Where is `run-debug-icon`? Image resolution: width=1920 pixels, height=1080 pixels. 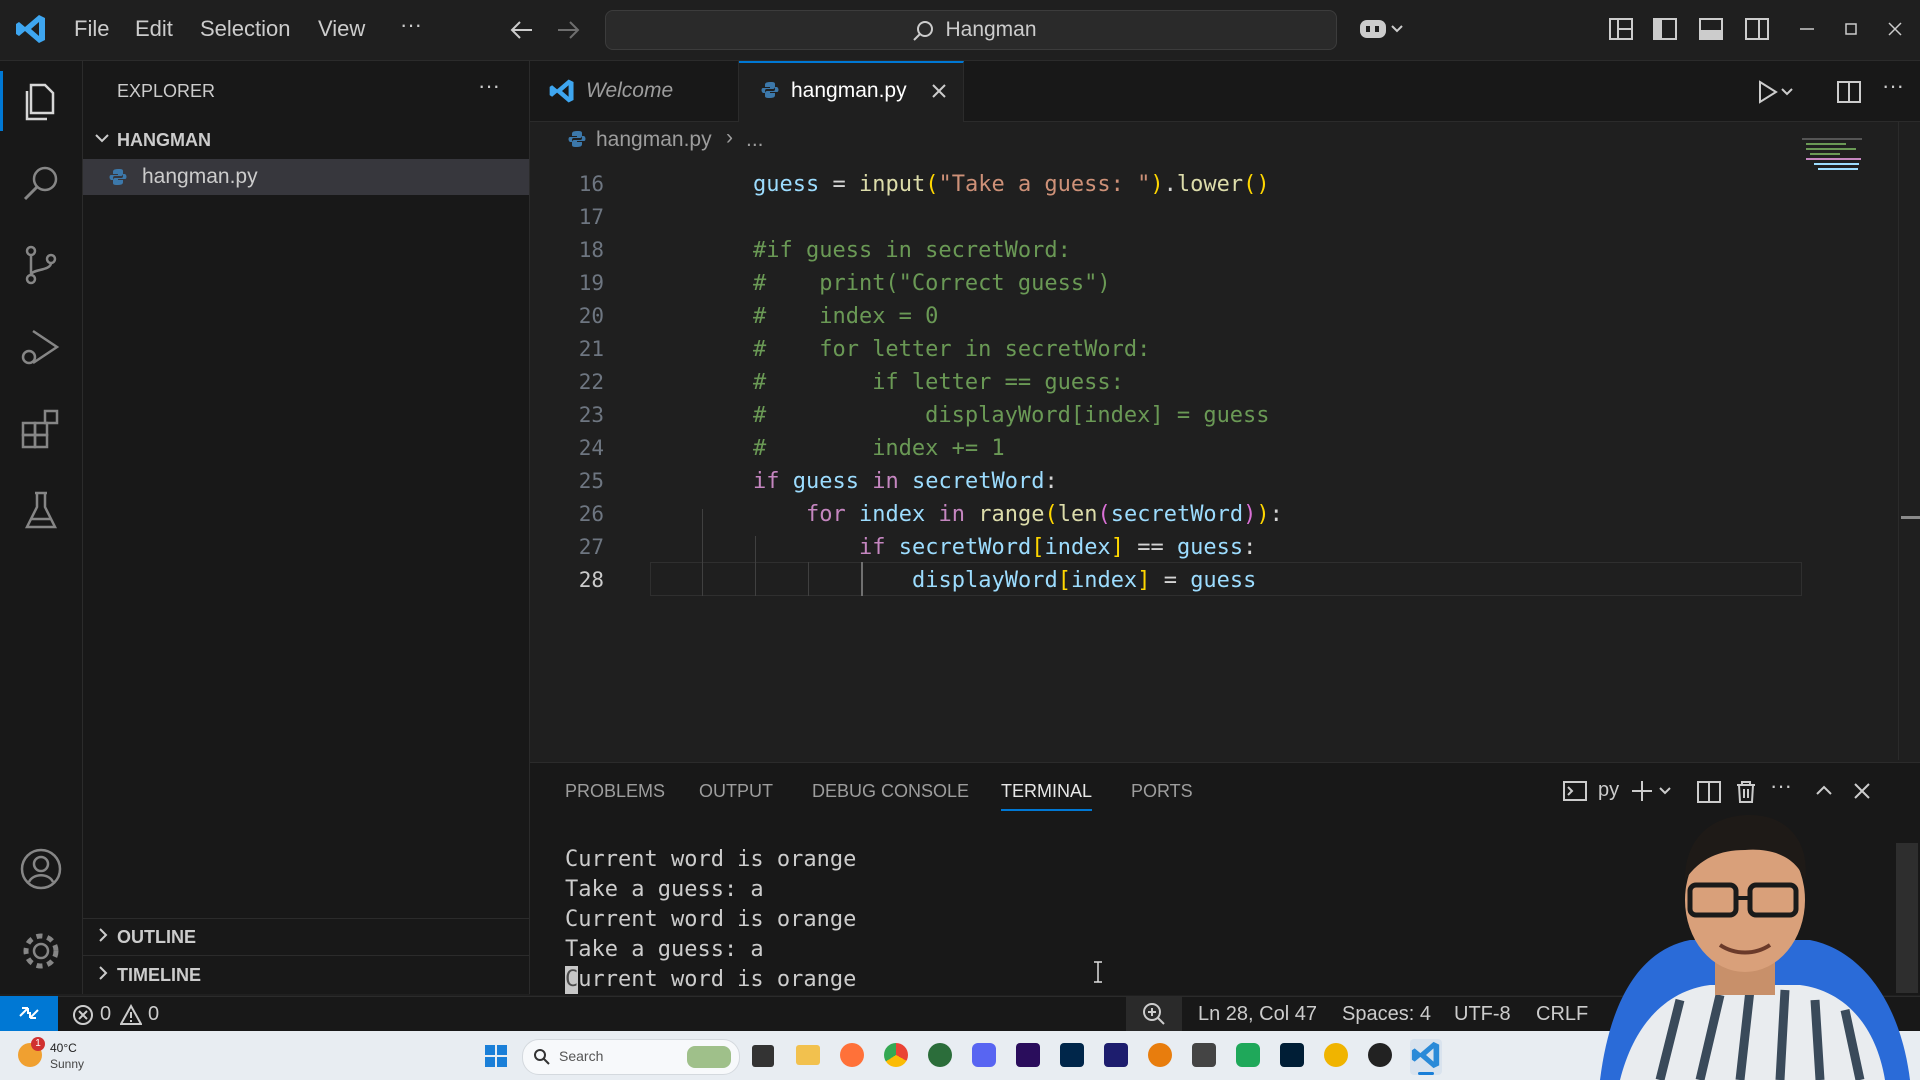
run-debug-icon is located at coordinates (41, 347).